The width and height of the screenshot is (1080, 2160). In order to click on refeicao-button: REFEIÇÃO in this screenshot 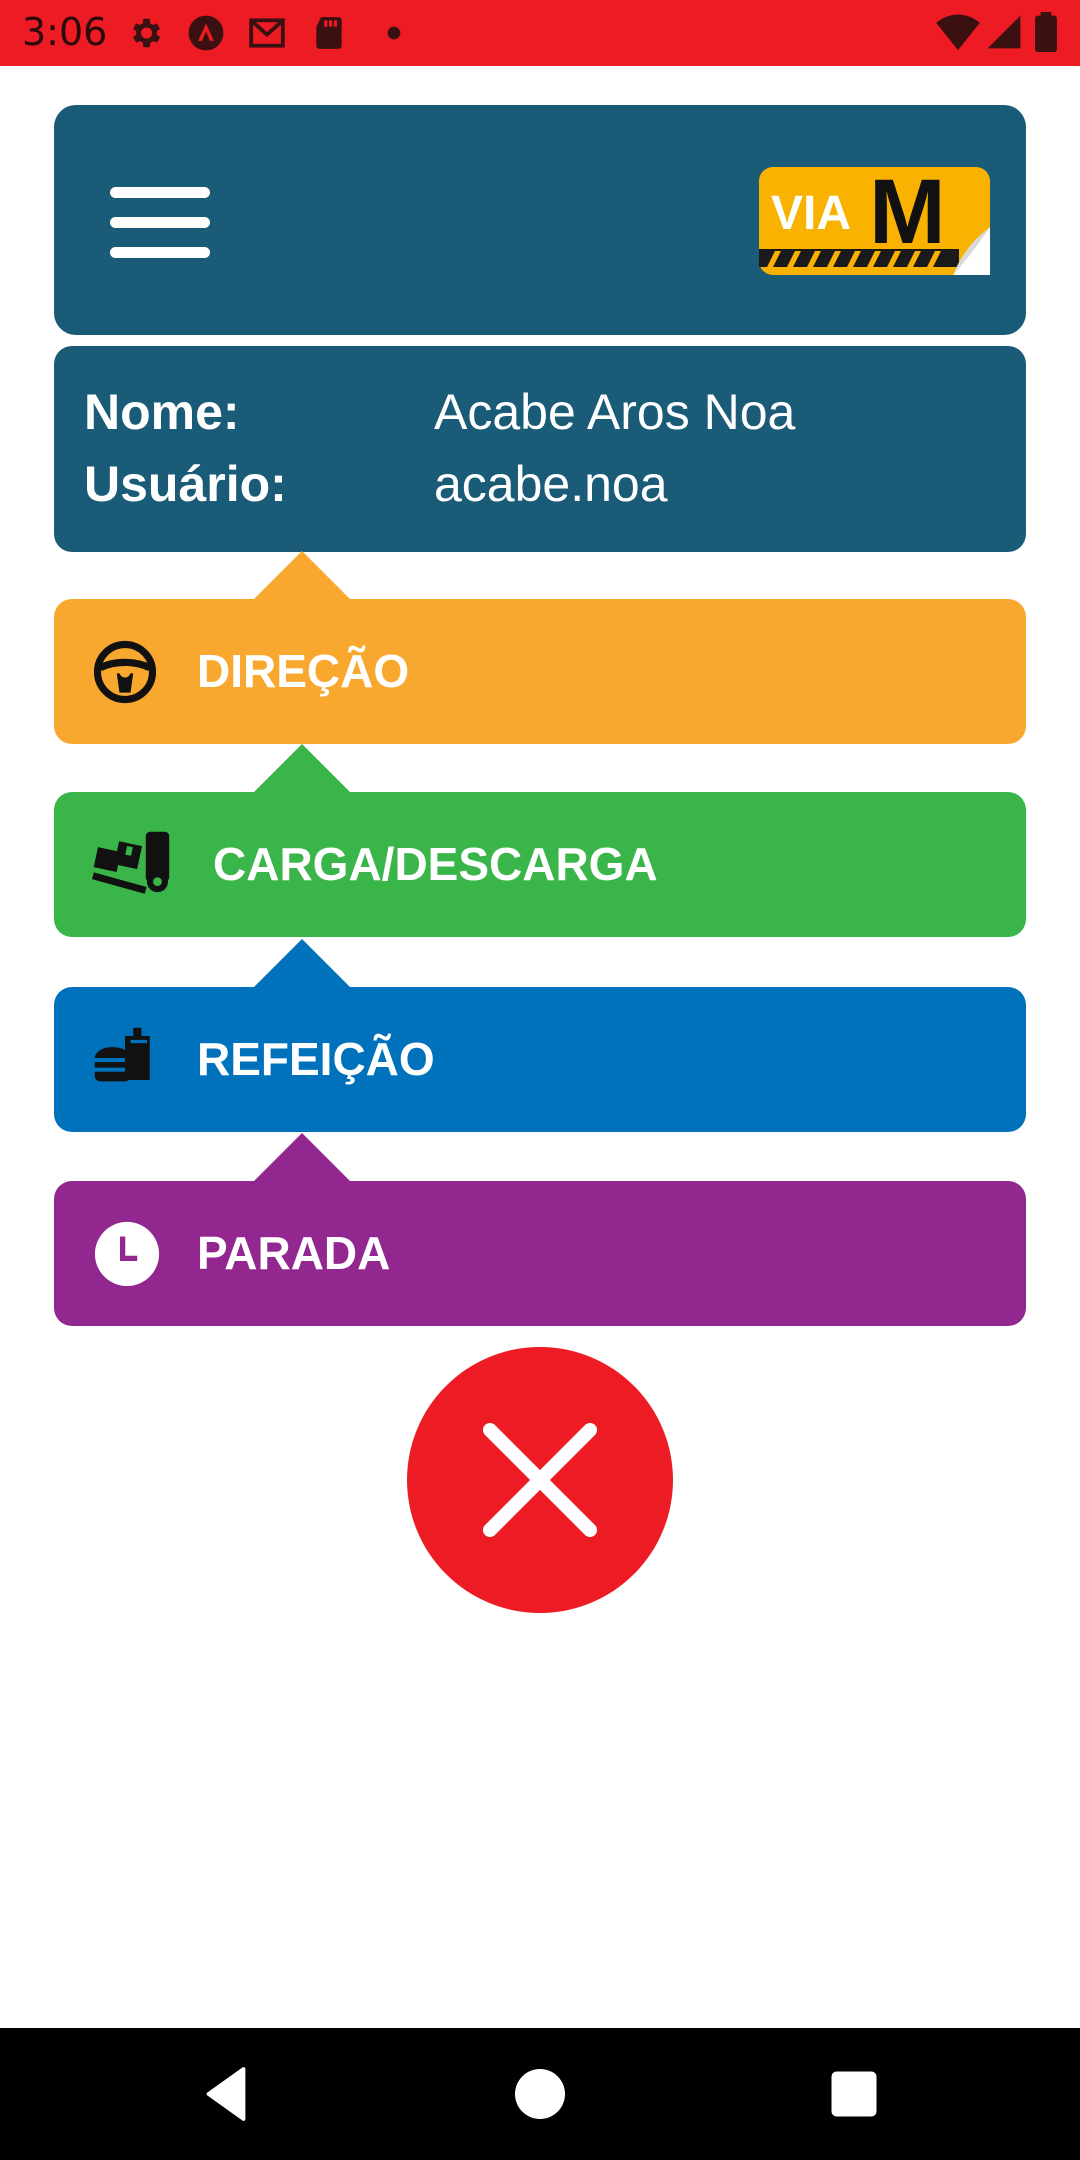, I will do `click(540, 1035)`.